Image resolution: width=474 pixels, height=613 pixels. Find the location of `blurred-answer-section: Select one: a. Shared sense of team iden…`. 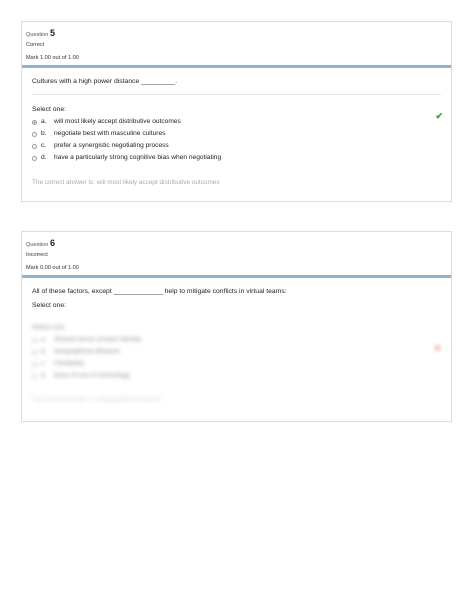

blurred-answer-section: Select one: a. Shared sense of team iden… is located at coordinates (236, 363).